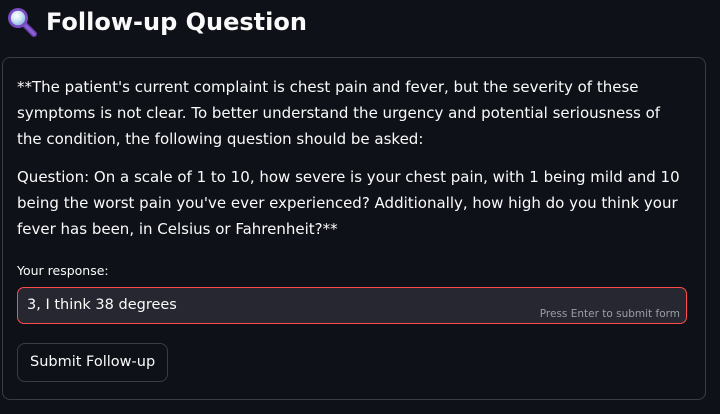 The width and height of the screenshot is (720, 414). What do you see at coordinates (93, 362) in the screenshot?
I see `submit-follow-up-button: Submit Follow-up` at bounding box center [93, 362].